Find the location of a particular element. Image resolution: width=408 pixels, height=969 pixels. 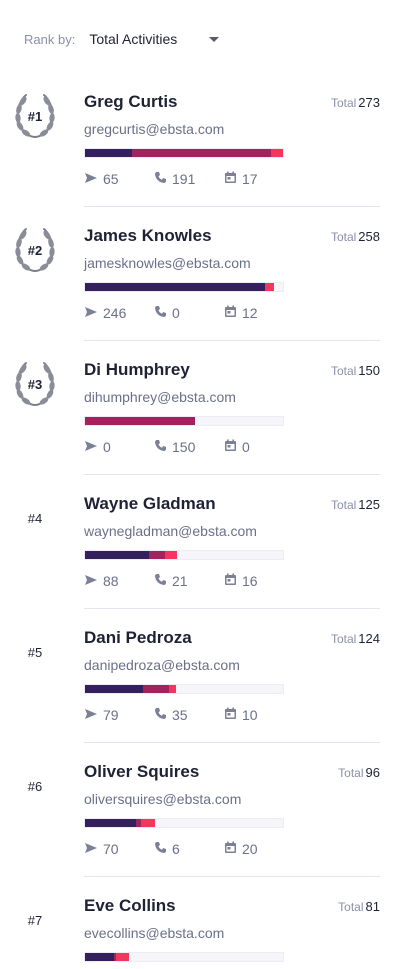

rank-by-selected-value: Total Activities is located at coordinates (133, 39).